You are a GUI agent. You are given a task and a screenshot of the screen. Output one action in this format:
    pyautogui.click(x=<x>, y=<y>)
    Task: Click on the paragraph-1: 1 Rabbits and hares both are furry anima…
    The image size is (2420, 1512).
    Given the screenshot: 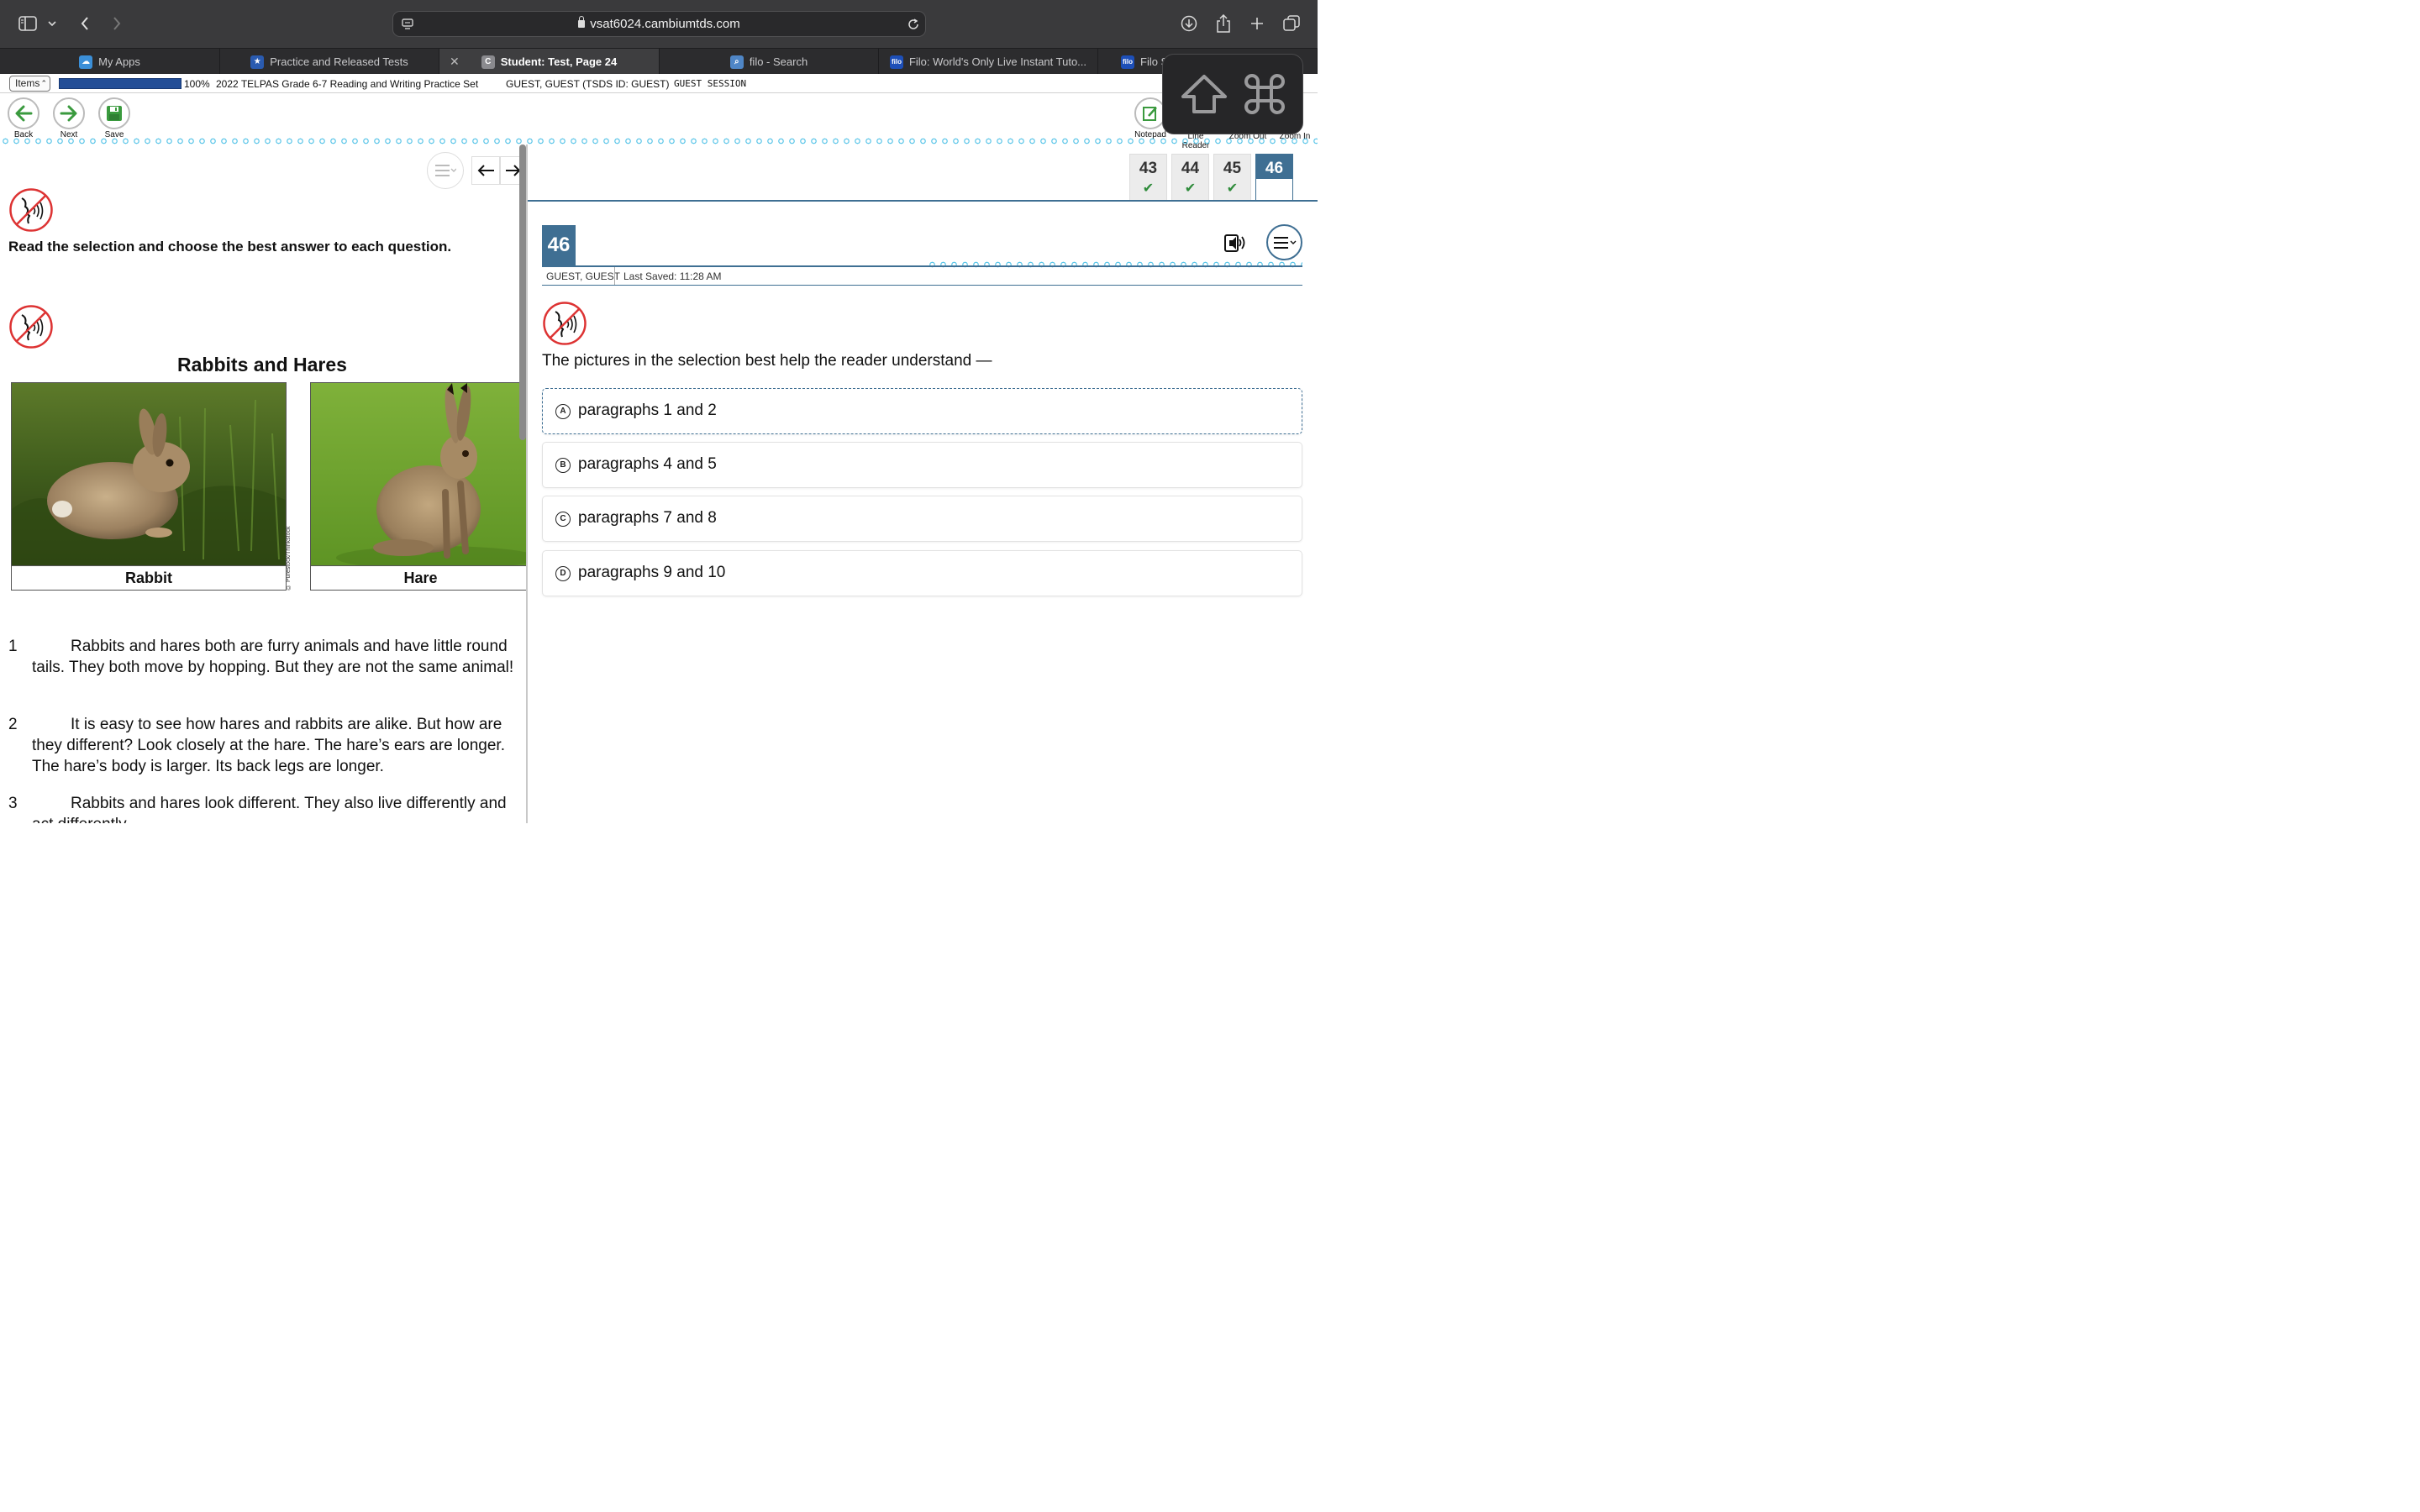 What is the action you would take?
    pyautogui.click(x=264, y=657)
    